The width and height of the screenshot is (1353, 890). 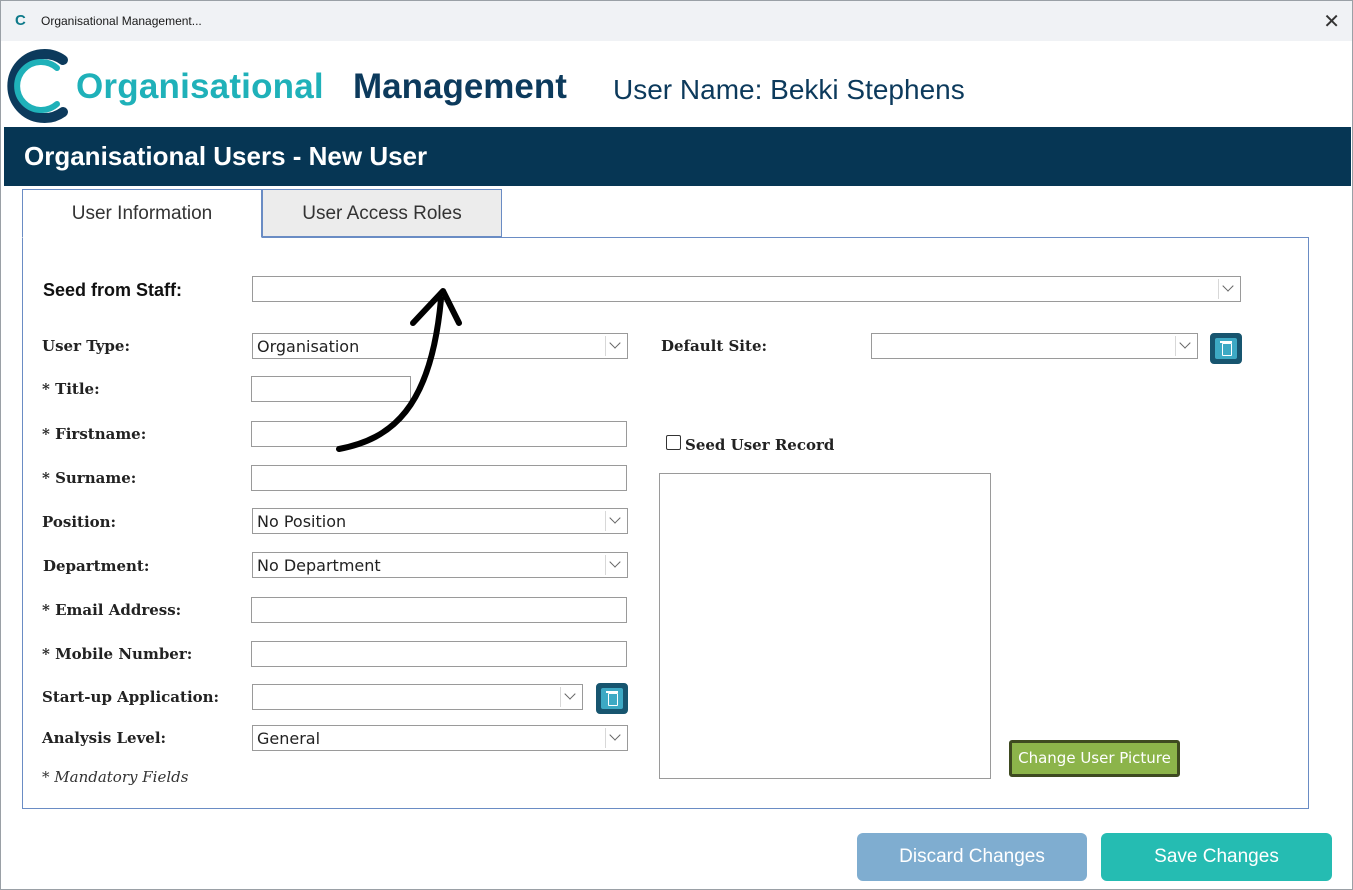 What do you see at coordinates (760, 445) in the screenshot?
I see `seed-user-record-label: Seed User Record` at bounding box center [760, 445].